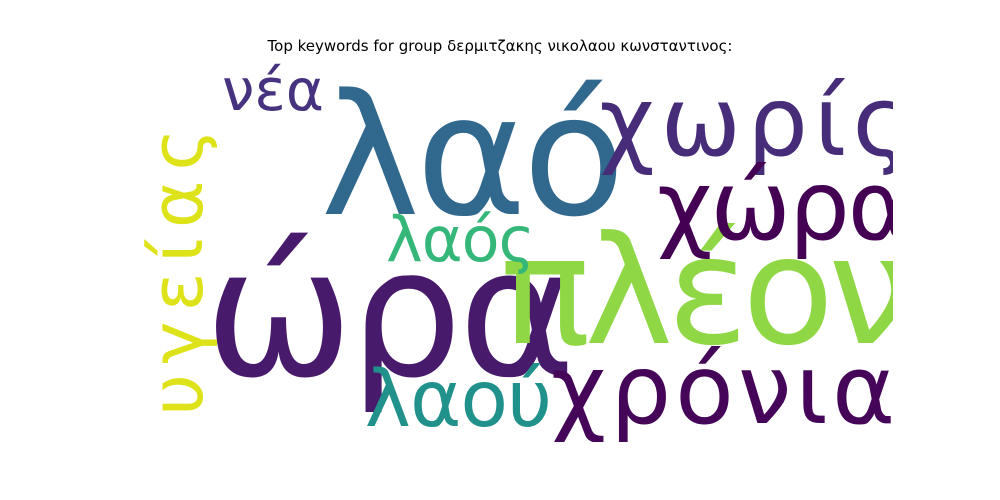 Image resolution: width=1000 pixels, height=500 pixels. What do you see at coordinates (273, 93) in the screenshot?
I see `word-nea: νέα` at bounding box center [273, 93].